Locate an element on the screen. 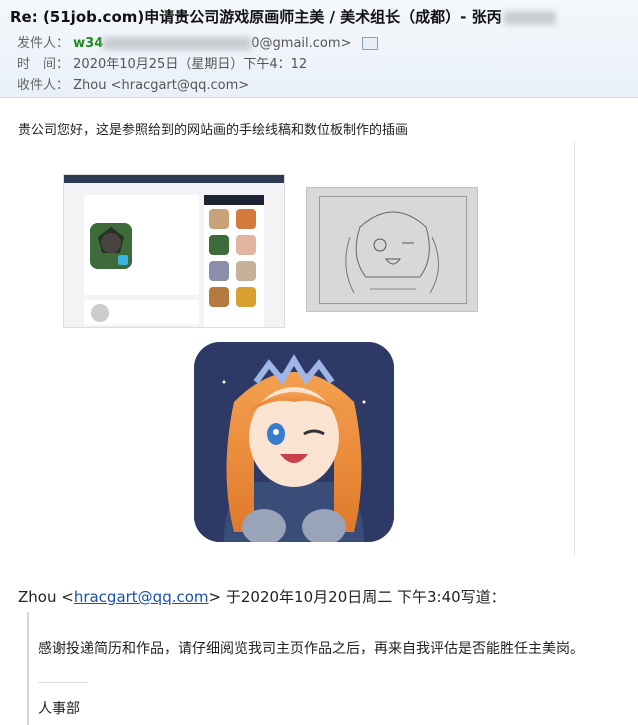 This screenshot has height=725, width=638. pencil-sketch-image is located at coordinates (392, 249).